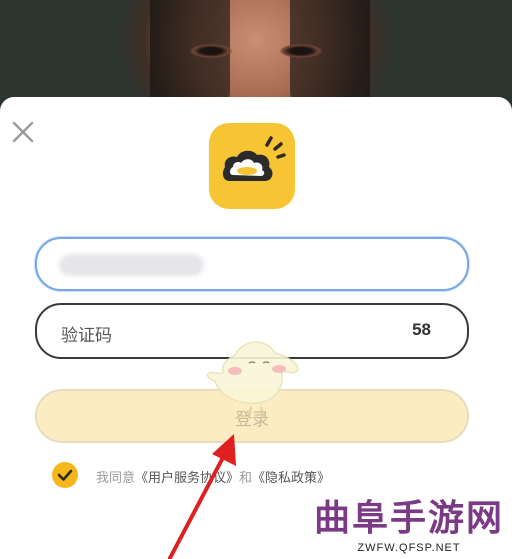  I want to click on agreement-checkbox, so click(65, 475).